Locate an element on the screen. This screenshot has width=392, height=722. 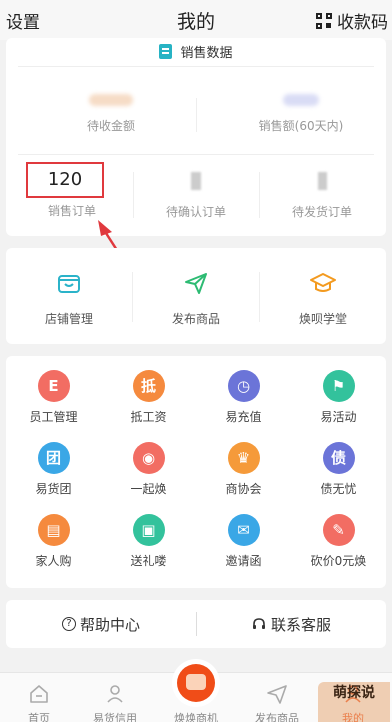
send-gift-label: 送礼喽 is located at coordinates (148, 561).